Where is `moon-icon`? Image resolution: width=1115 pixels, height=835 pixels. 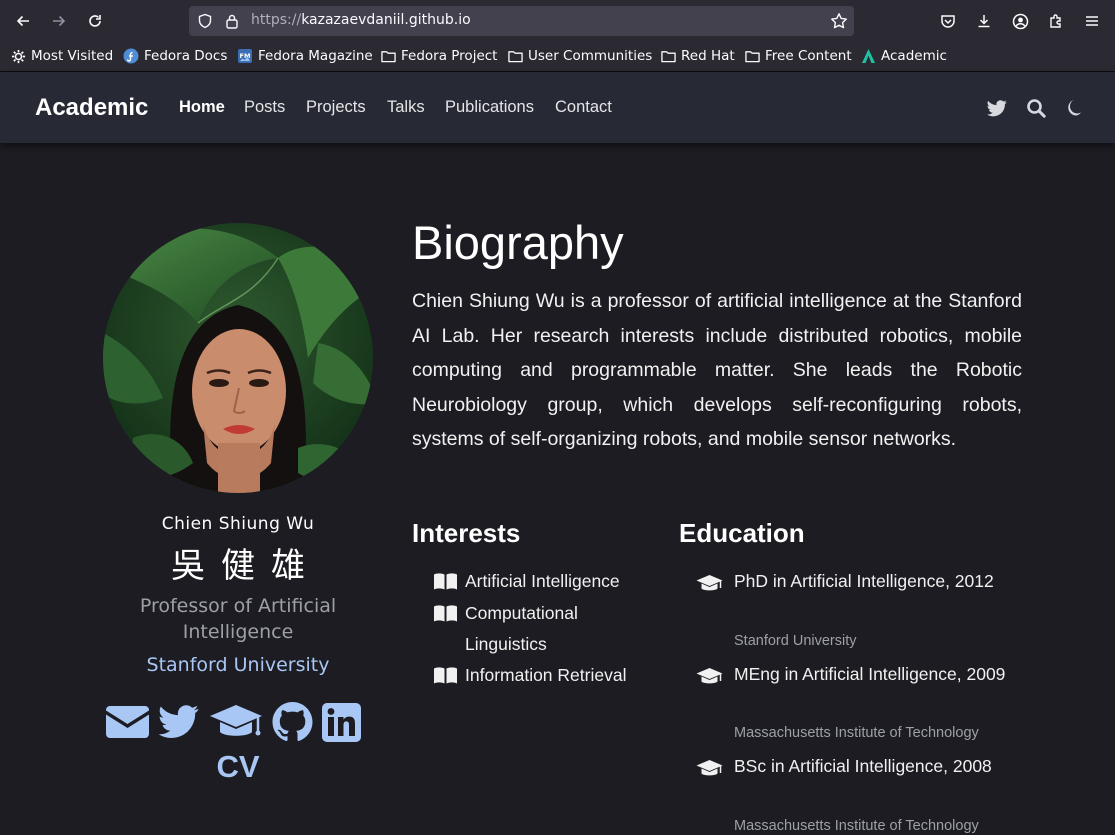
moon-icon is located at coordinates (1073, 108).